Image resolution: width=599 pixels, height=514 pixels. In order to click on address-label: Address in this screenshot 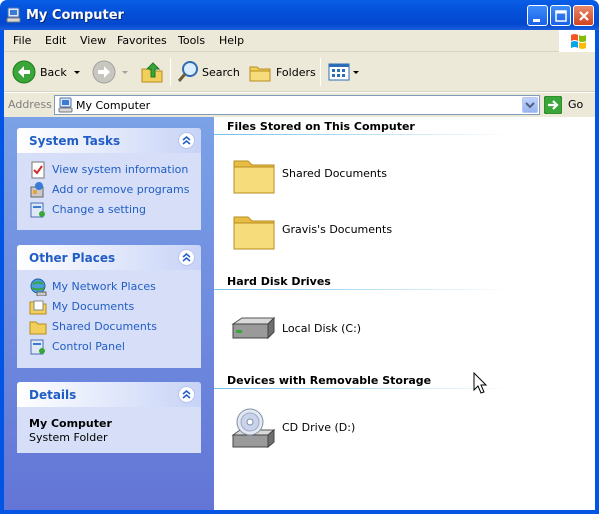, I will do `click(30, 104)`.